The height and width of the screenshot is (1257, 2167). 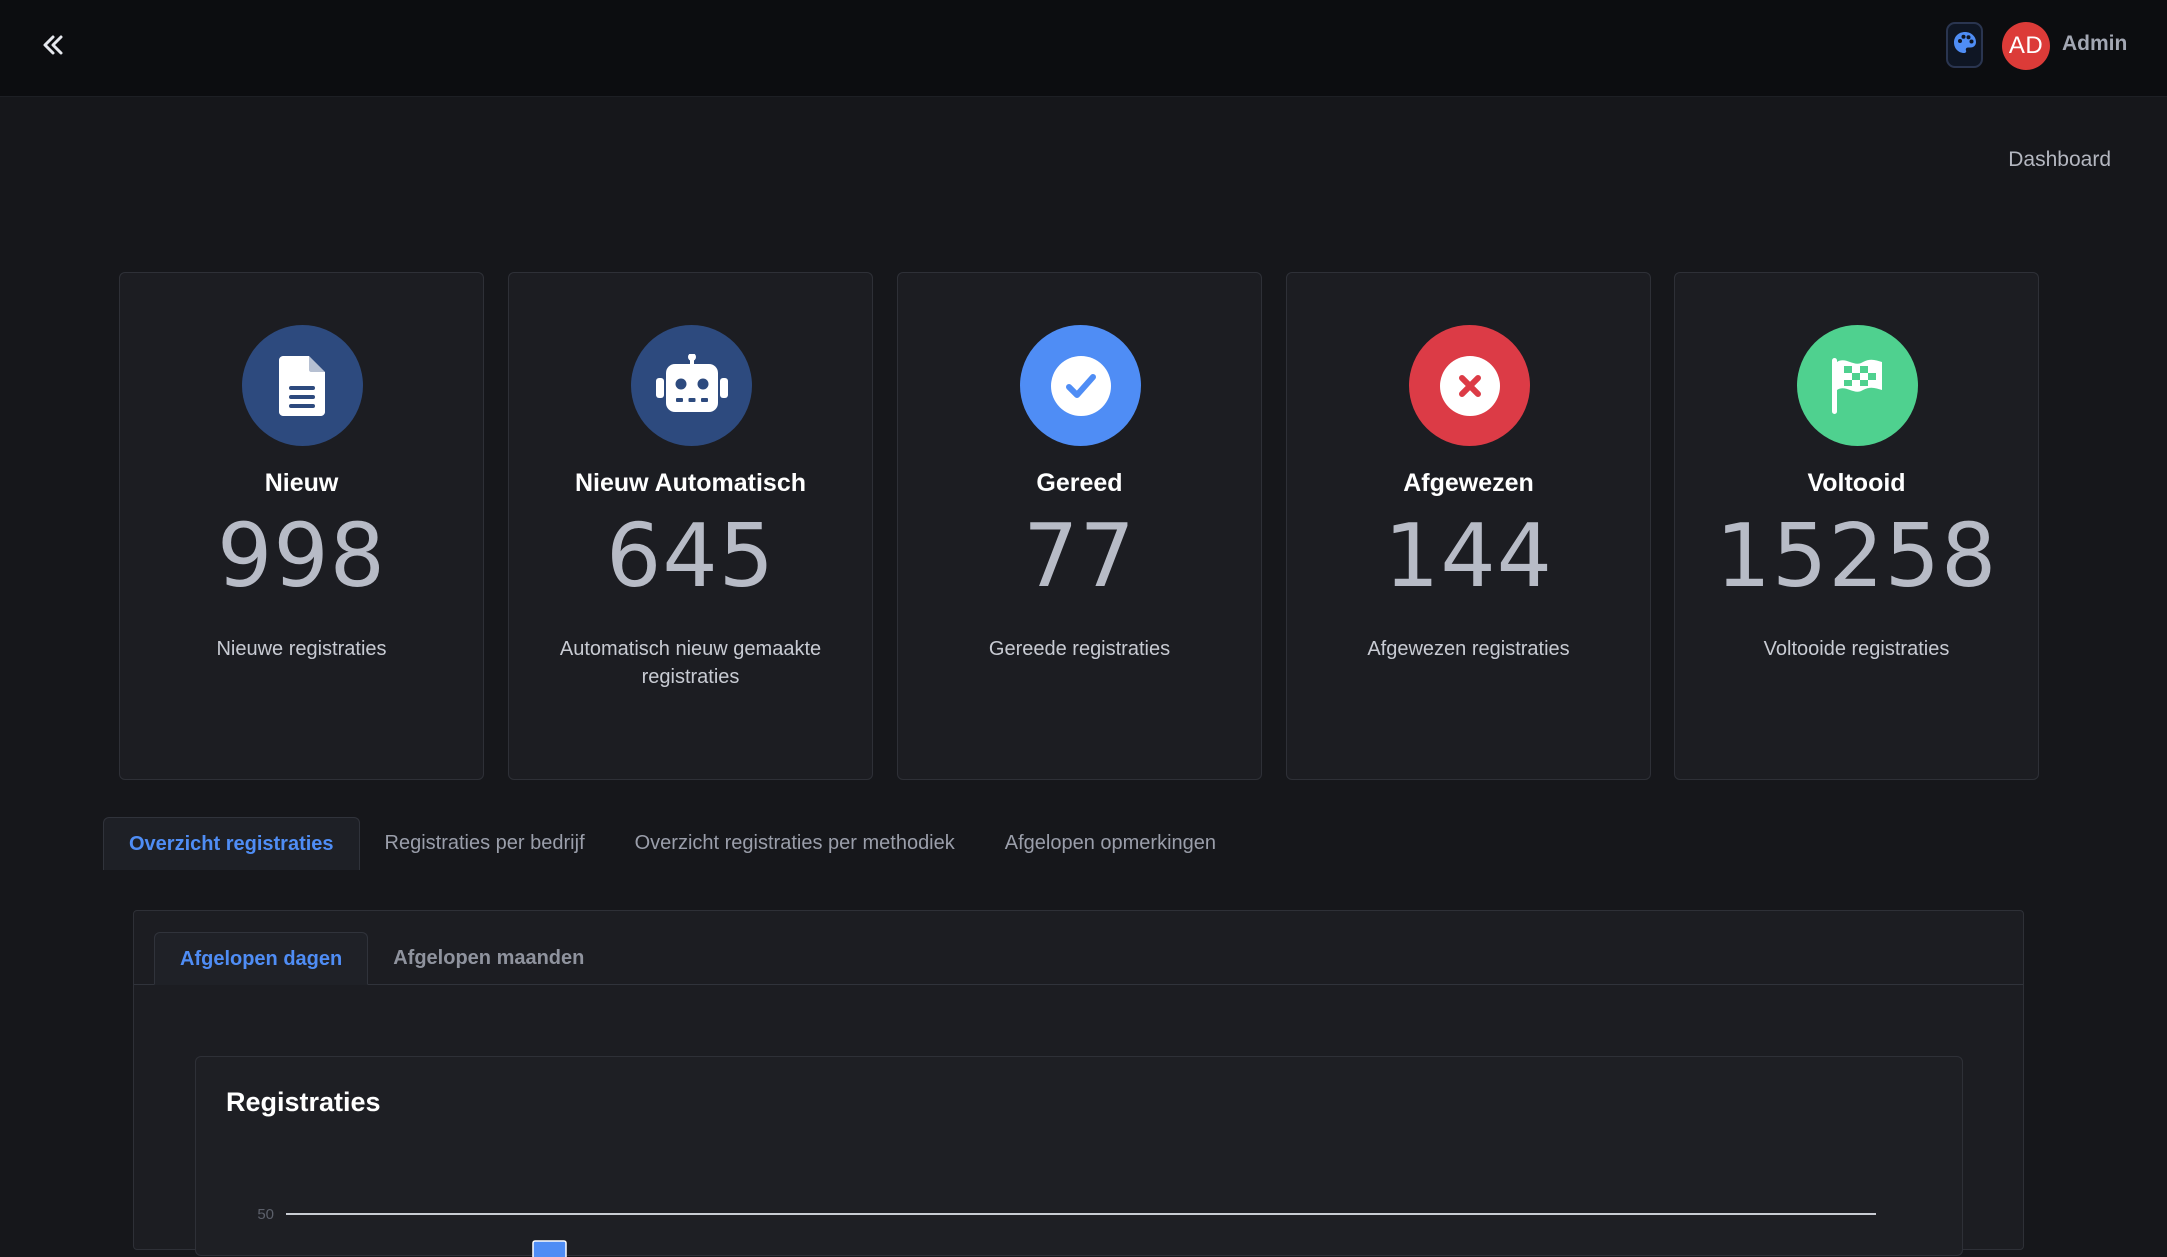 I want to click on stat-card-afgewezen: Afgewezen 144 Afgewezen registraties, so click(x=1468, y=526).